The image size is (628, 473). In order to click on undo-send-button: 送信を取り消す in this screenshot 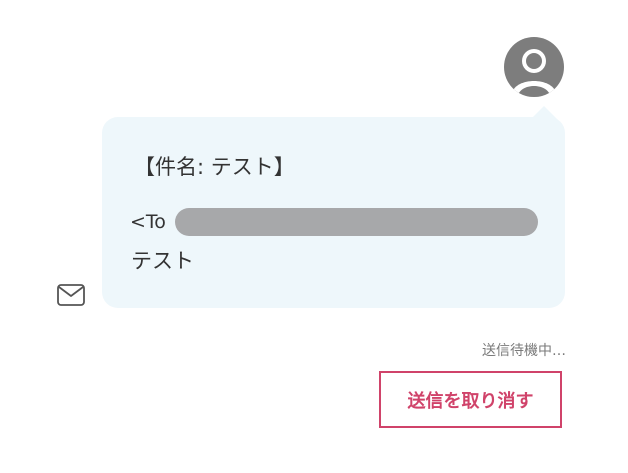, I will do `click(470, 399)`.